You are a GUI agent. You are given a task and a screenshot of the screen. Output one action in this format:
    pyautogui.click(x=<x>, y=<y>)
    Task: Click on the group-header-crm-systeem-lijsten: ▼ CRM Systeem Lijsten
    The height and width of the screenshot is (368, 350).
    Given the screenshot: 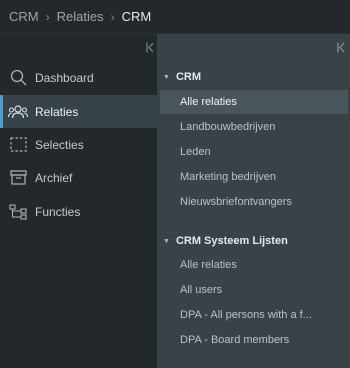 What is the action you would take?
    pyautogui.click(x=225, y=241)
    